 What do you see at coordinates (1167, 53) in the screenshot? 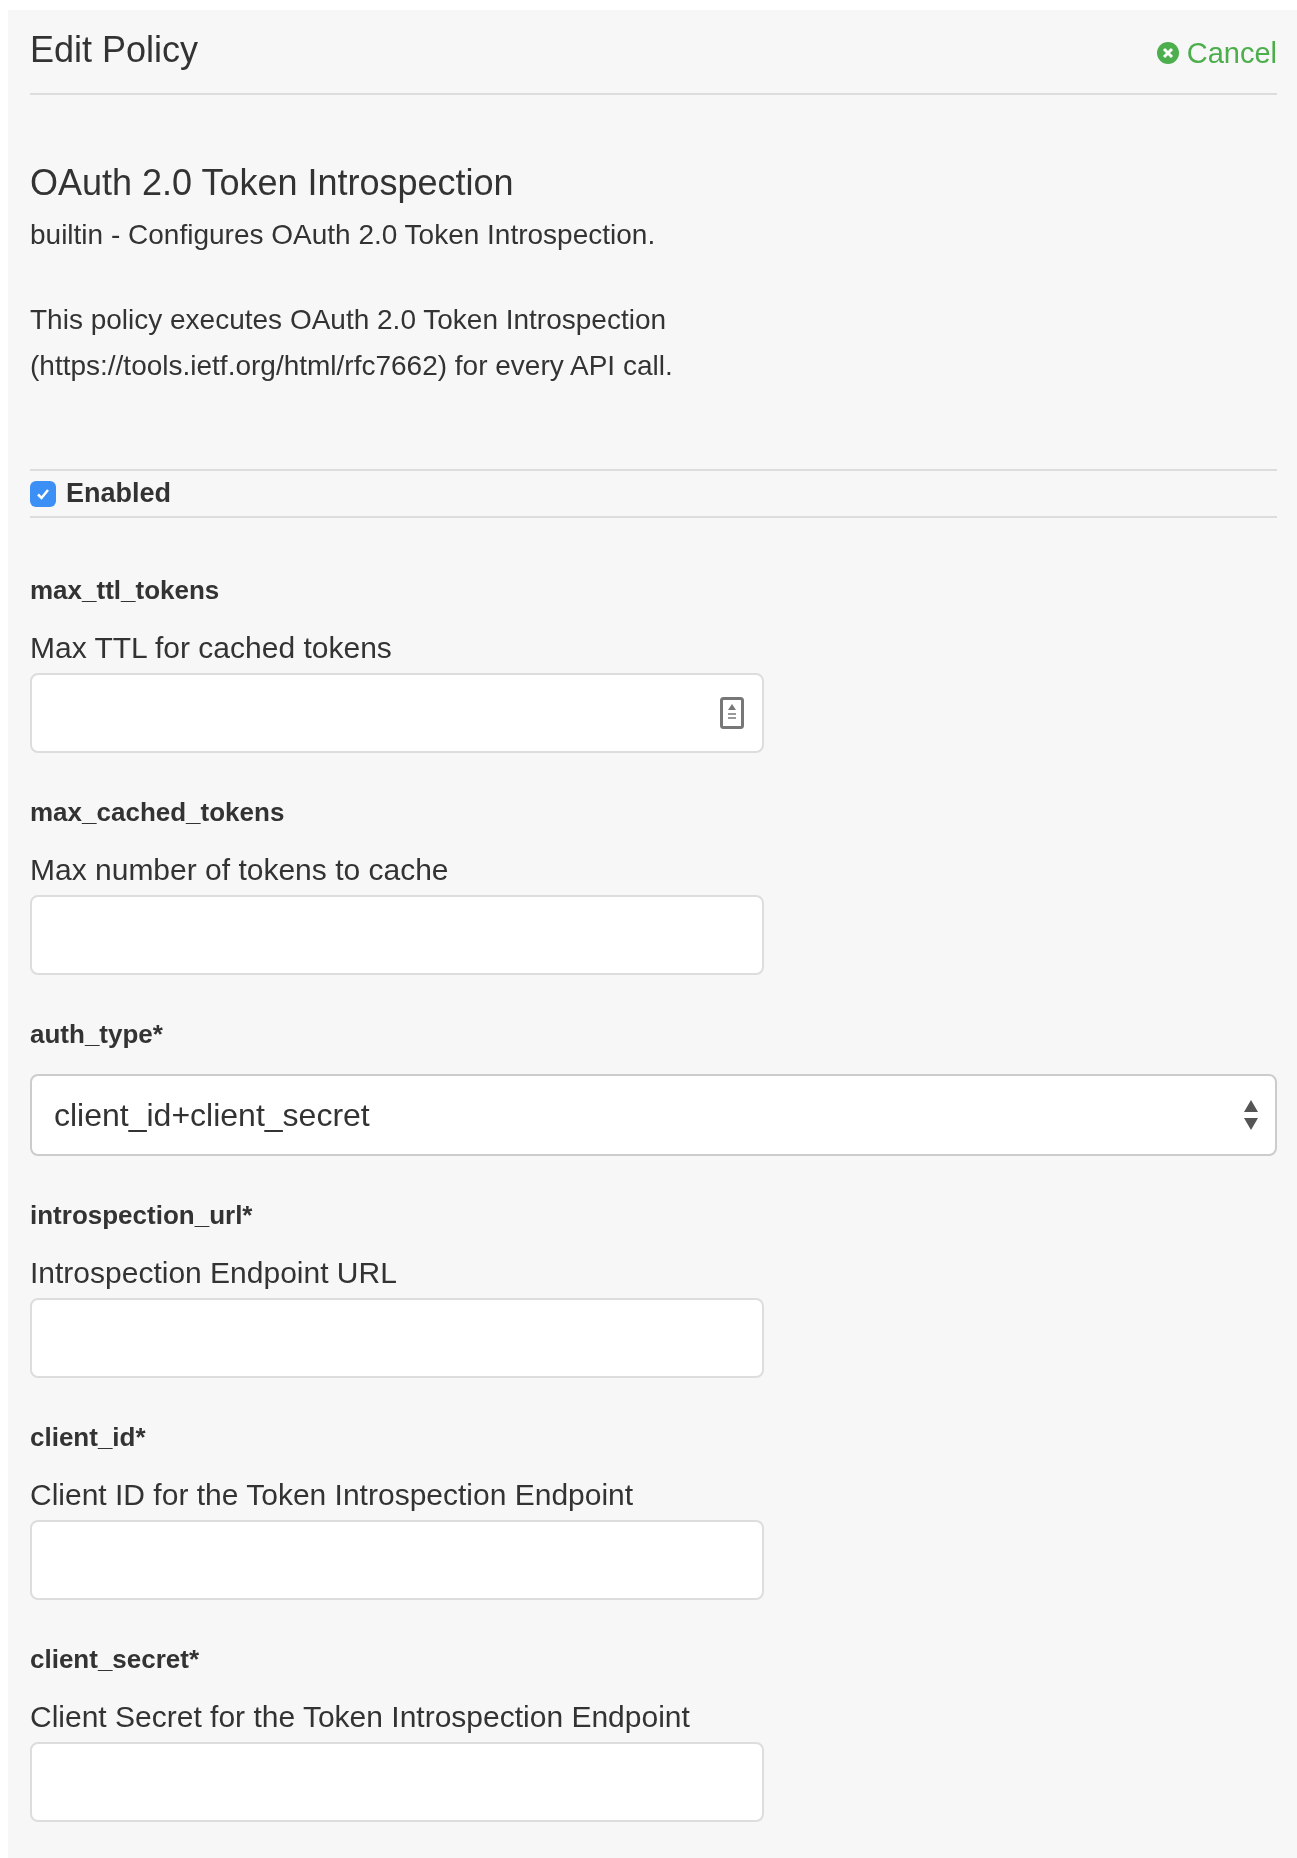
I see `close-icon` at bounding box center [1167, 53].